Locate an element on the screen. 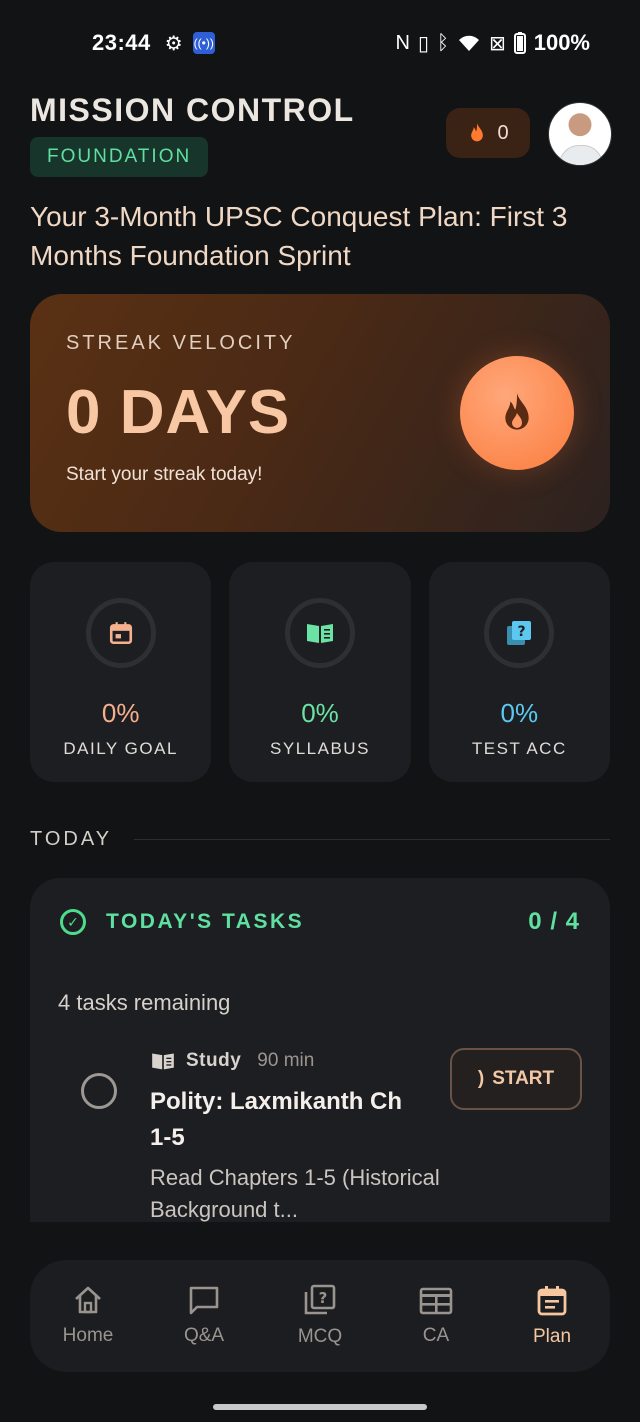 The image size is (640, 1422). stat-syllabus: 0% SYLLABUS is located at coordinates (320, 672).